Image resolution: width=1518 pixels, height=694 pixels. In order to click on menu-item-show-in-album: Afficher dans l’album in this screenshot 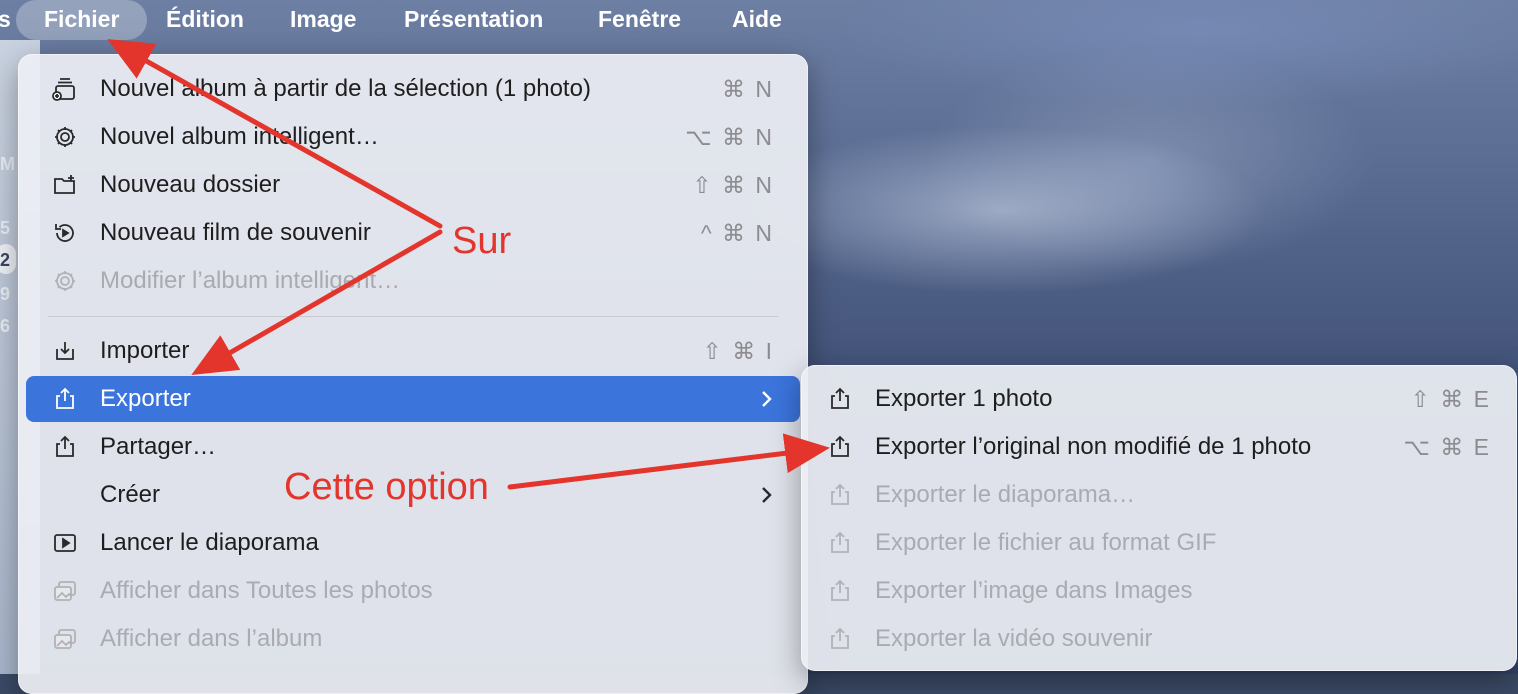, I will do `click(413, 639)`.